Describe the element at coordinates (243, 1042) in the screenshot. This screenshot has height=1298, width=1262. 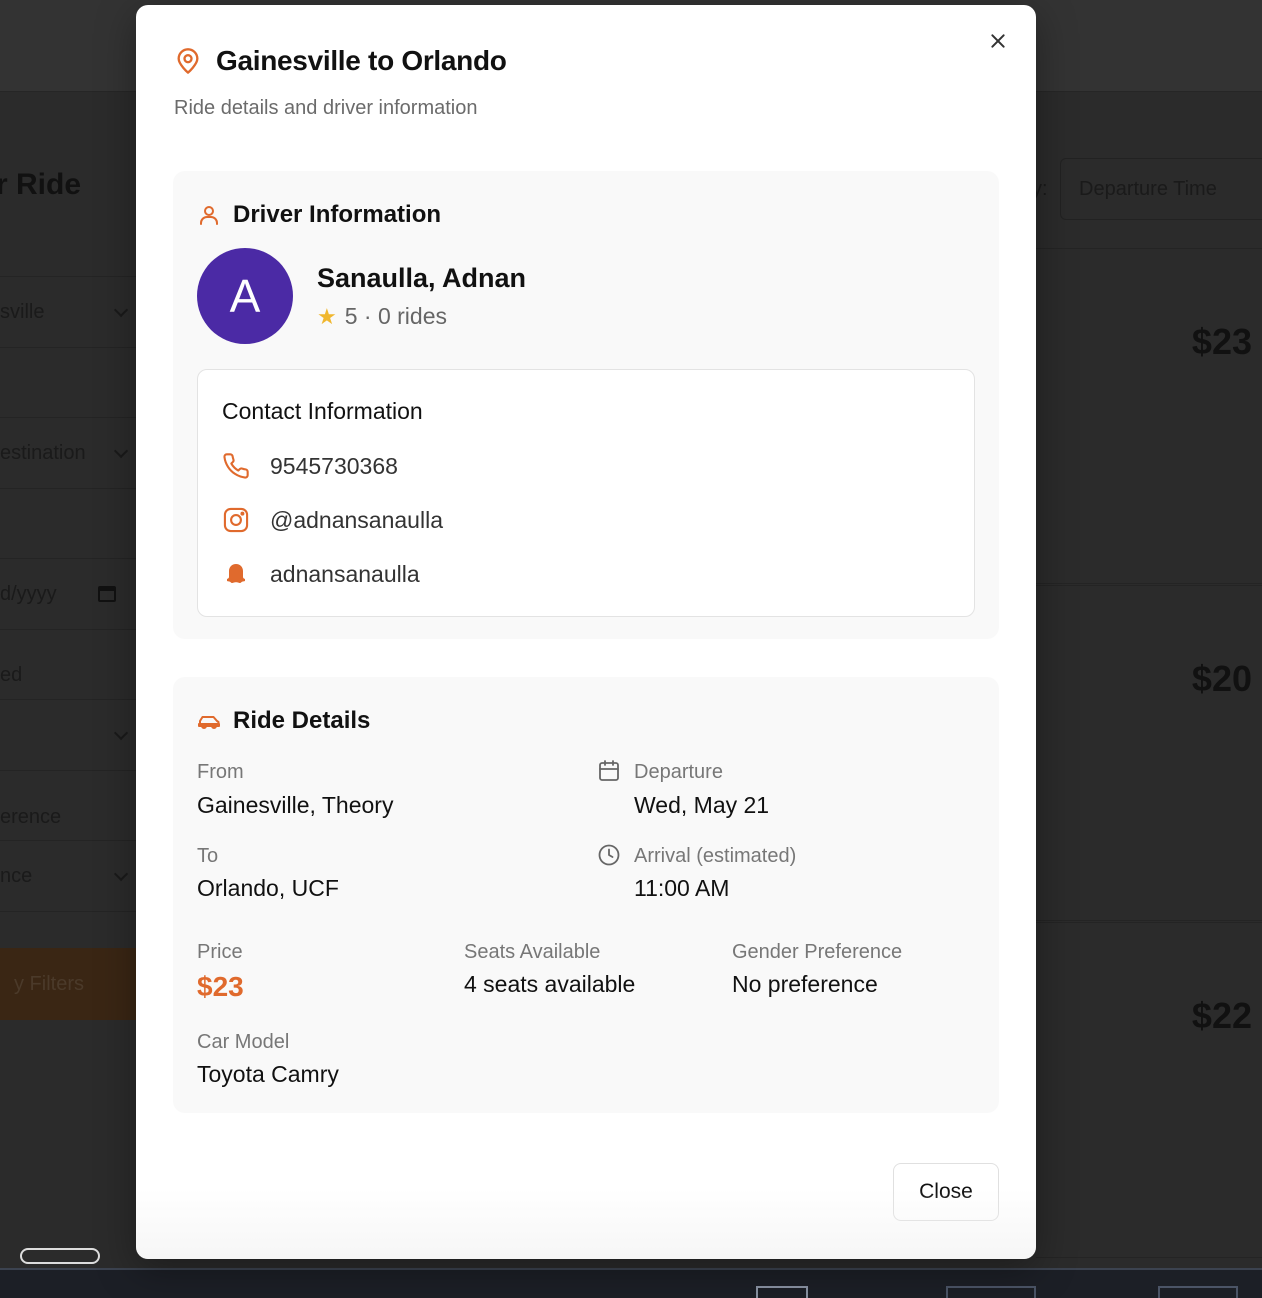
I see `car-model-label: Car Model` at that location.